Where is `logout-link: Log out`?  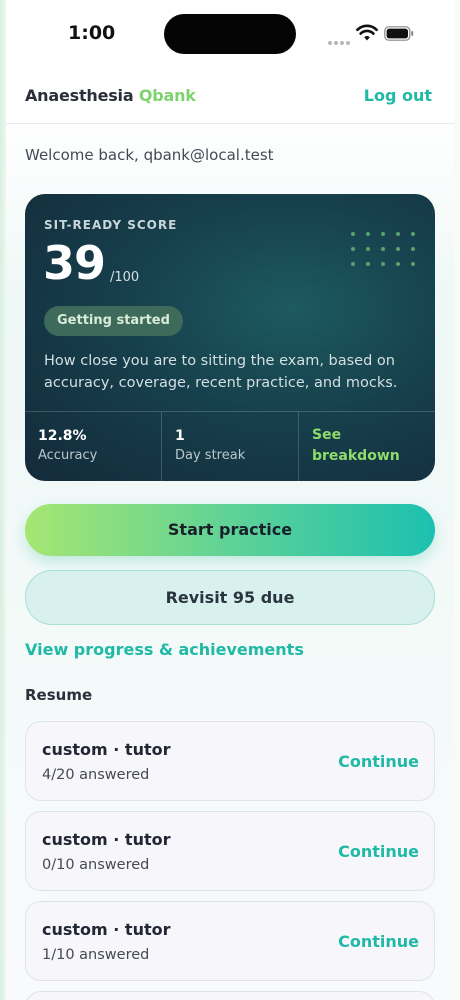 logout-link: Log out is located at coordinates (398, 95).